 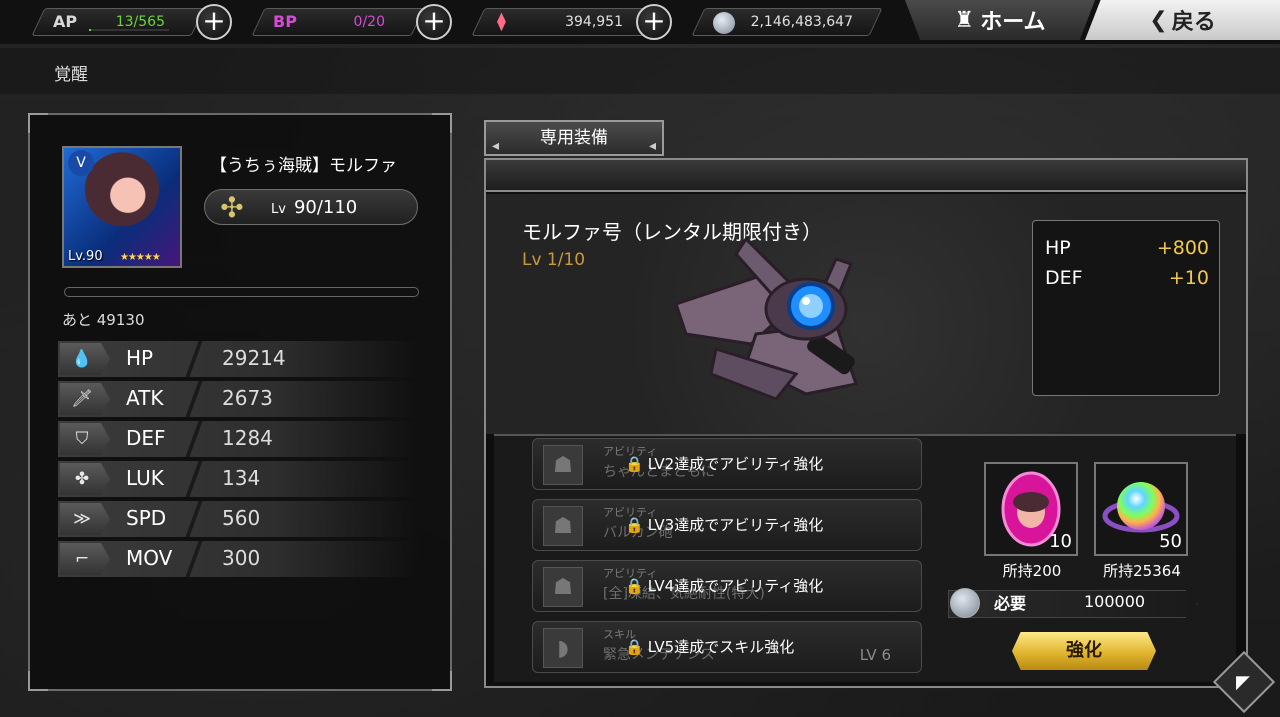 What do you see at coordinates (85, 559) in the screenshot?
I see `boot-icon: ⌐` at bounding box center [85, 559].